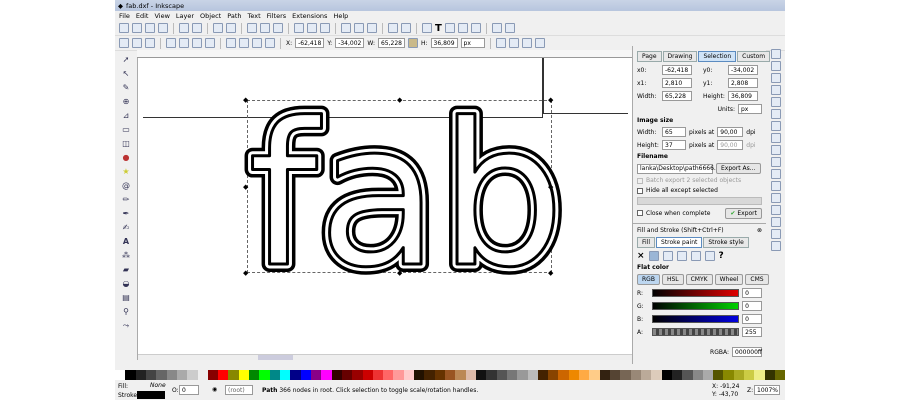  Describe the element at coordinates (775, 102) in the screenshot. I see `snap-bbox-midpoint-icon` at that location.